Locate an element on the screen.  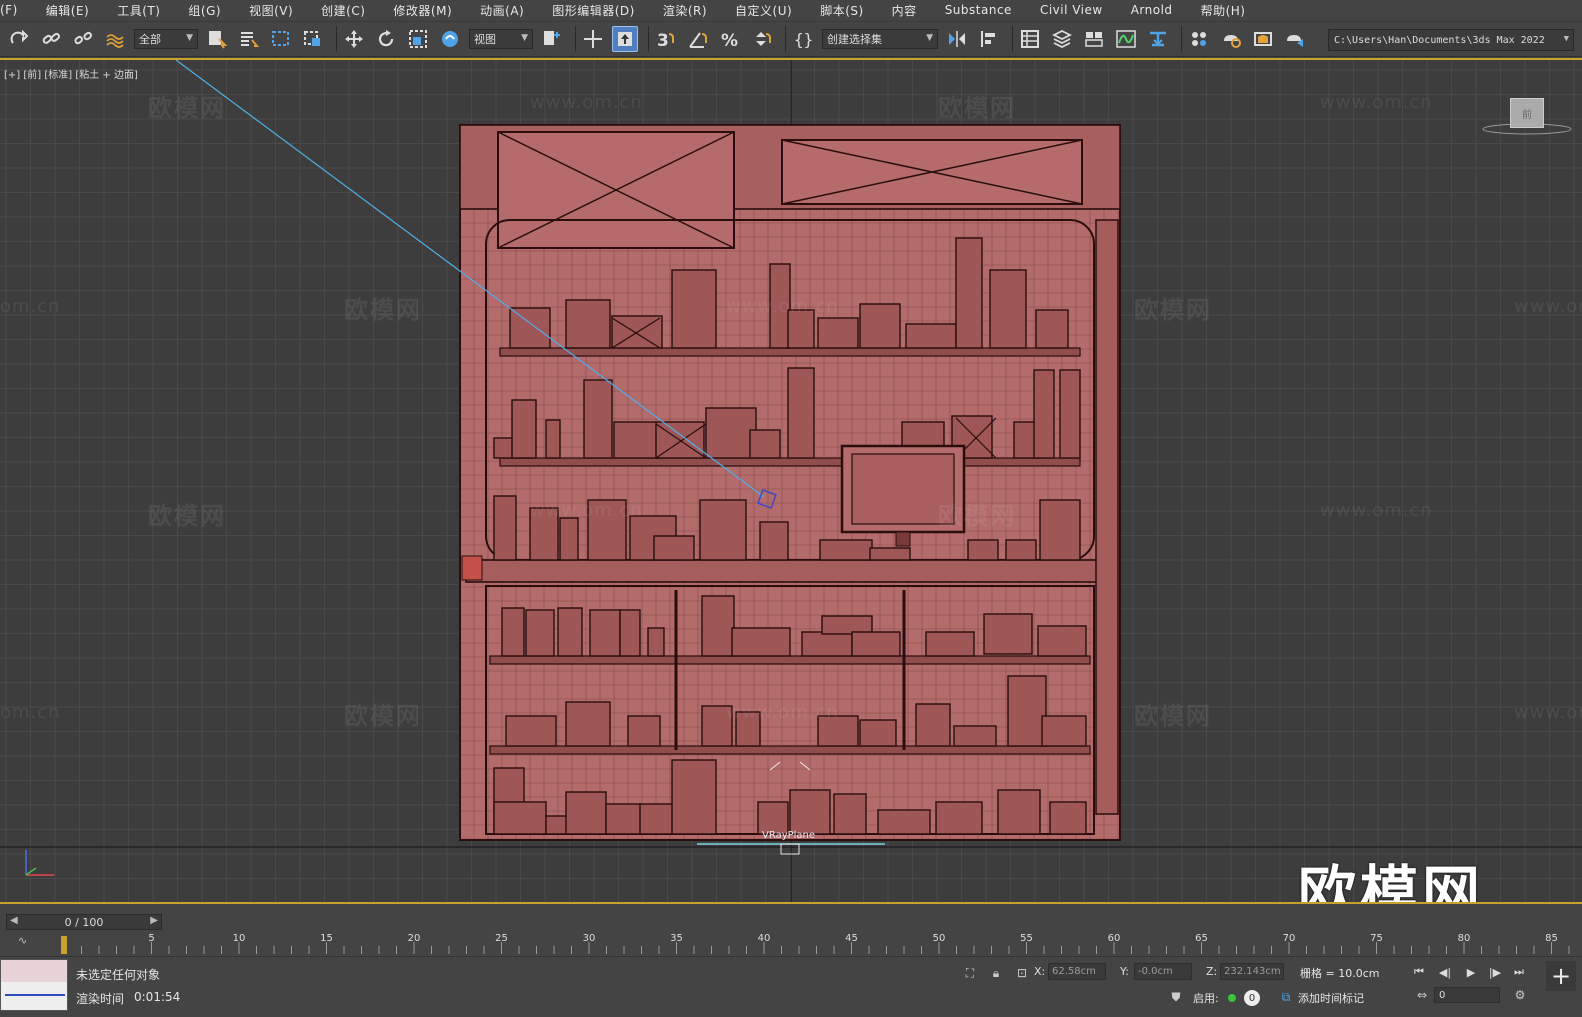
mirror-icon is located at coordinates (957, 39).